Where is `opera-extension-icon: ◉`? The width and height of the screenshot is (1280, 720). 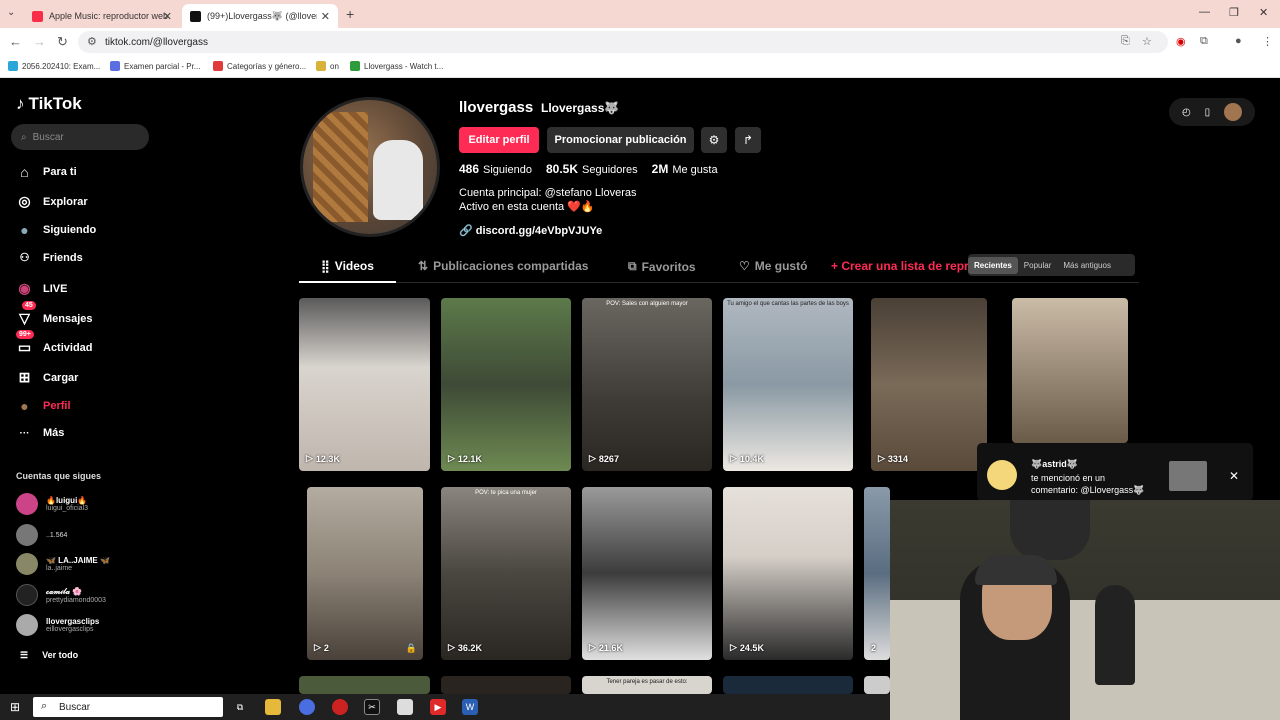
opera-extension-icon: ◉ is located at coordinates (1181, 41).